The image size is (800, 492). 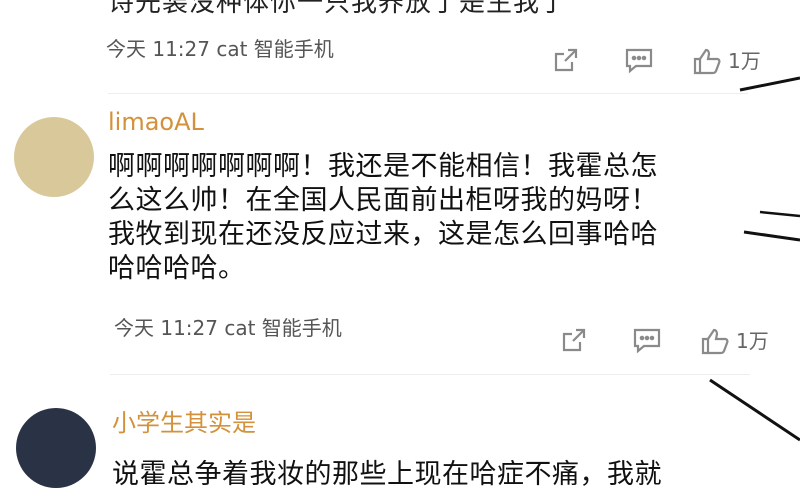 What do you see at coordinates (383, 166) in the screenshot?
I see `comment-line: 啊啊啊啊啊啊啊！我还是不能相信！我霍总怎` at bounding box center [383, 166].